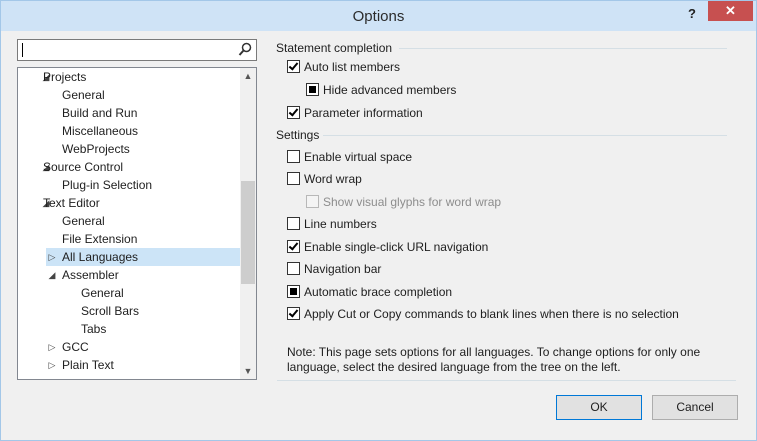  I want to click on apply-cut-copy-checkbox, so click(293, 313).